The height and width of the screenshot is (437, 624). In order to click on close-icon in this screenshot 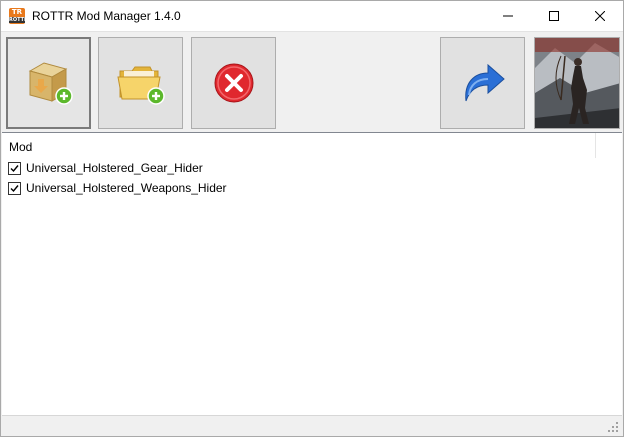, I will do `click(600, 16)`.